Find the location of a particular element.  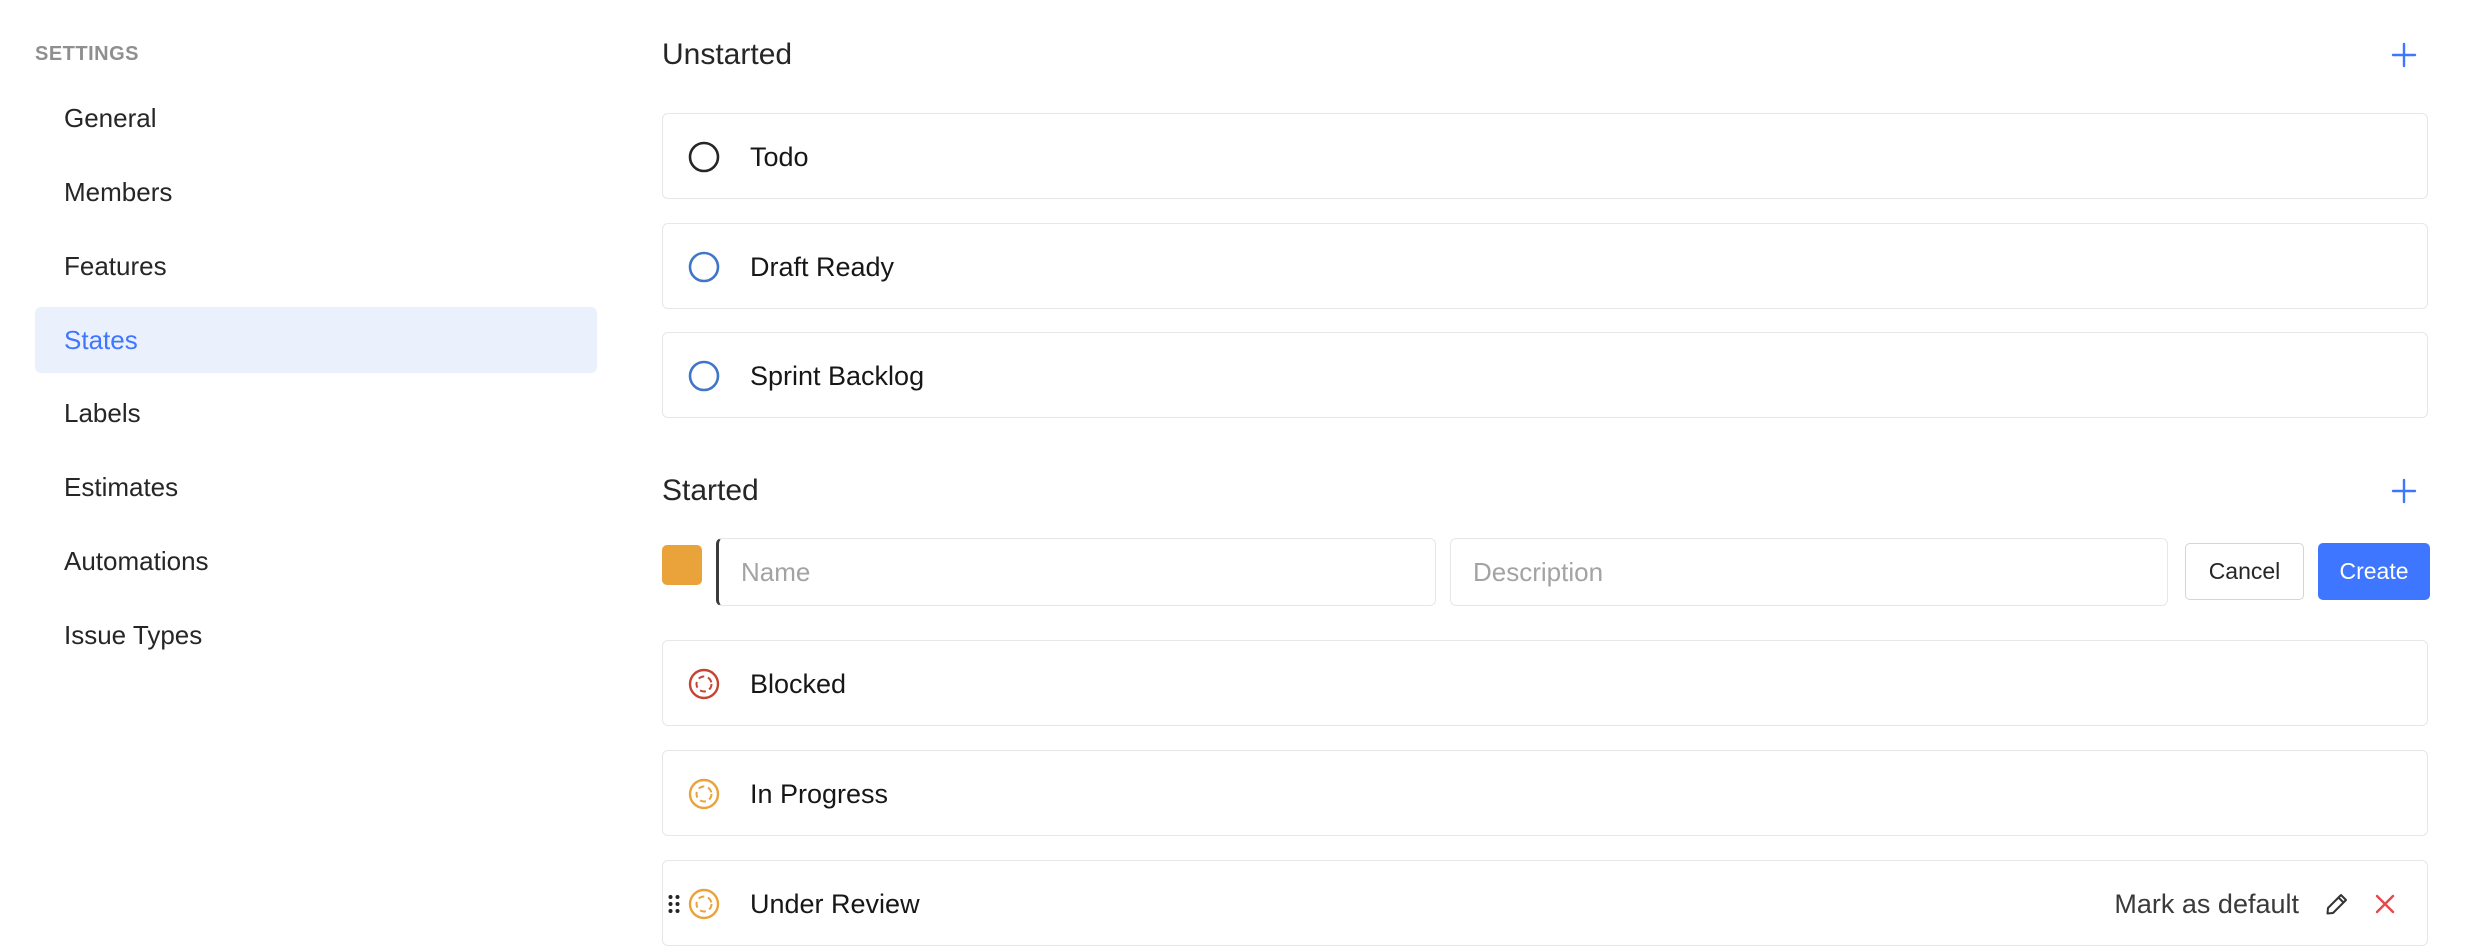

sidebar-item-automations: Automations is located at coordinates (316, 561).